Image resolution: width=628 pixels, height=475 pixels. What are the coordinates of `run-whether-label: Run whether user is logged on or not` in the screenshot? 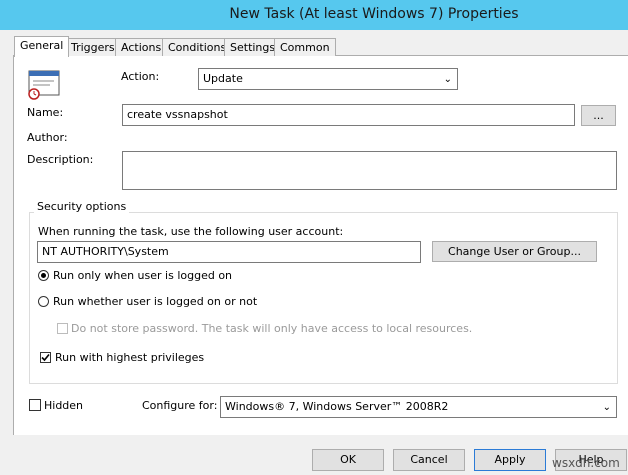 It's located at (155, 301).